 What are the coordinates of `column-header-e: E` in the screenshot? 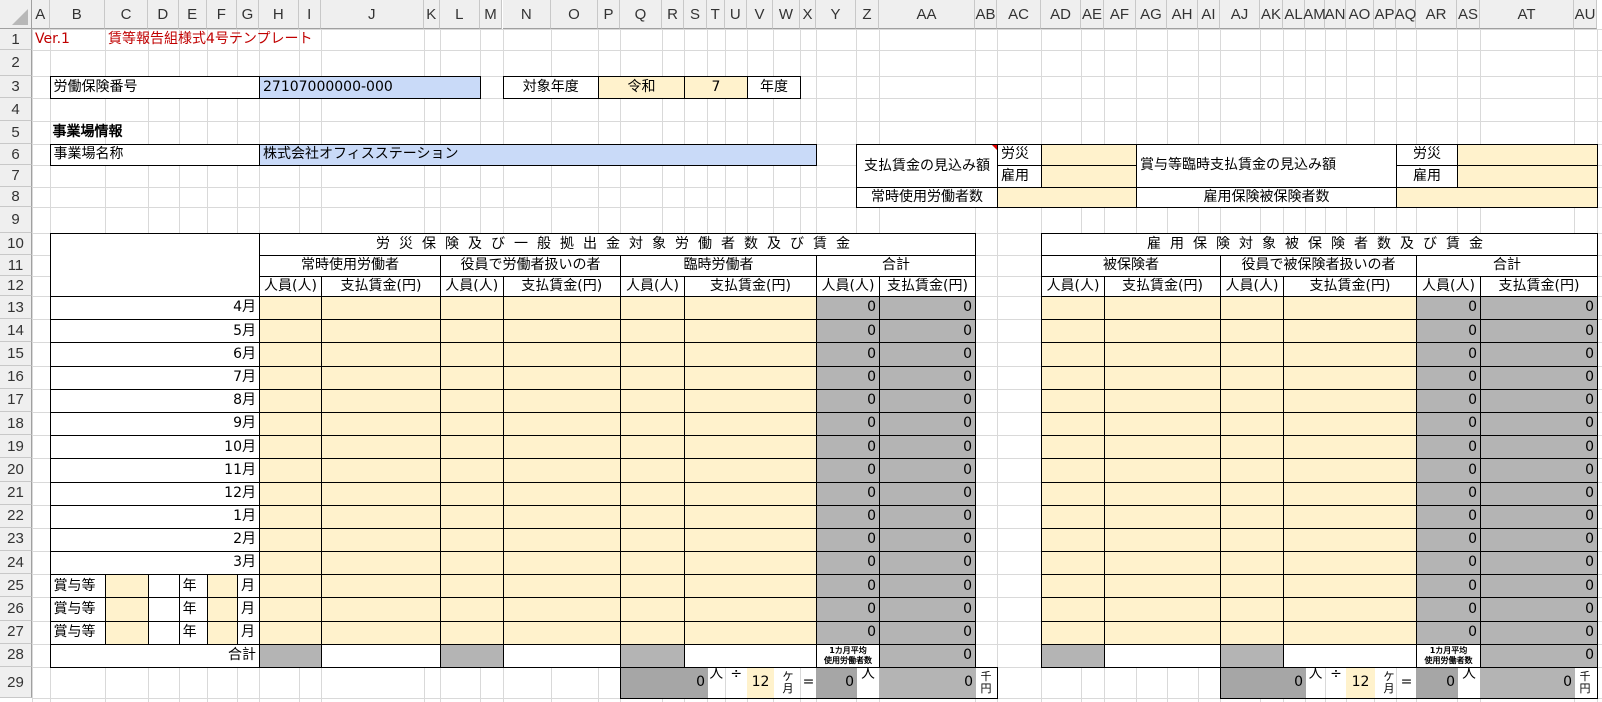 It's located at (192, 14).